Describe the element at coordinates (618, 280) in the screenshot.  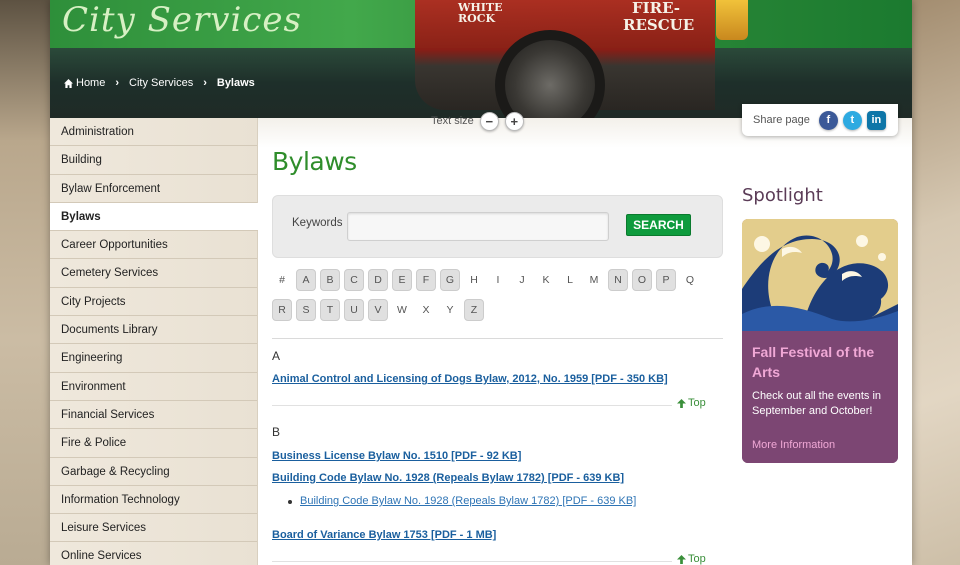
I see `letter-filter-n: N` at that location.